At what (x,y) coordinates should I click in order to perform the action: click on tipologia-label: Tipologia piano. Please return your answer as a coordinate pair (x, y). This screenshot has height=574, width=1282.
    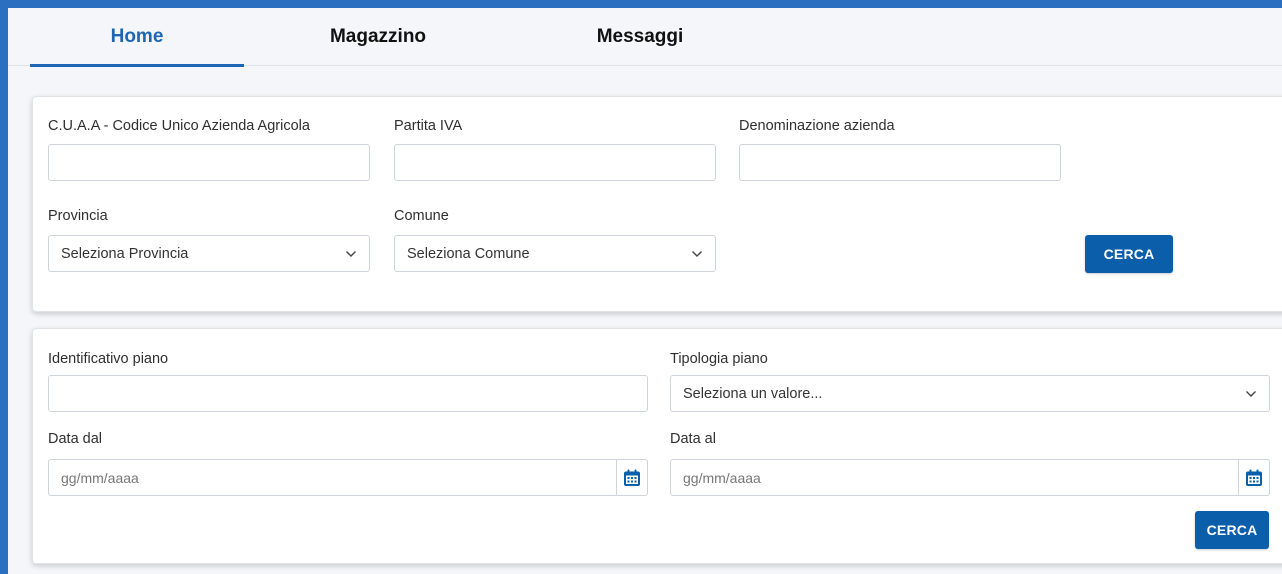
    Looking at the image, I should click on (719, 359).